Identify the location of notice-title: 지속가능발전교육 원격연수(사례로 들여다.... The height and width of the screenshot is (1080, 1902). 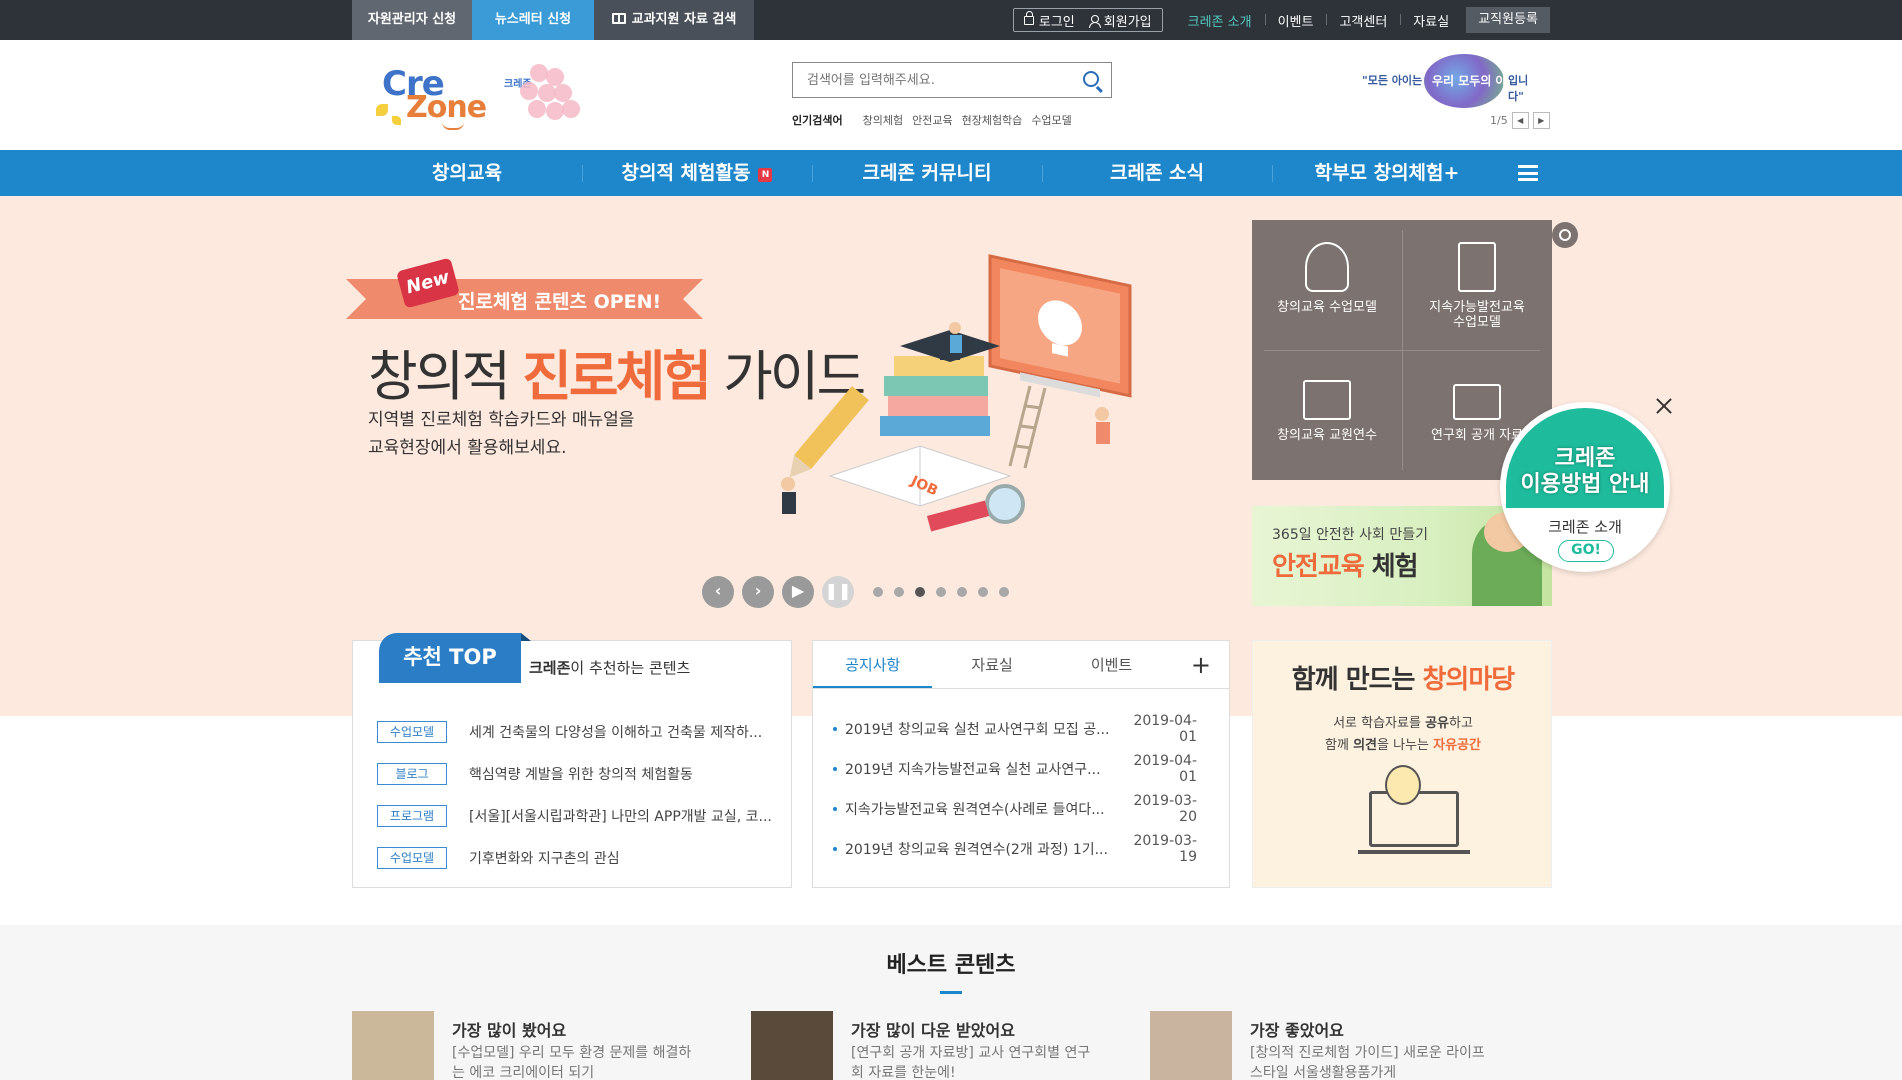
(975, 810).